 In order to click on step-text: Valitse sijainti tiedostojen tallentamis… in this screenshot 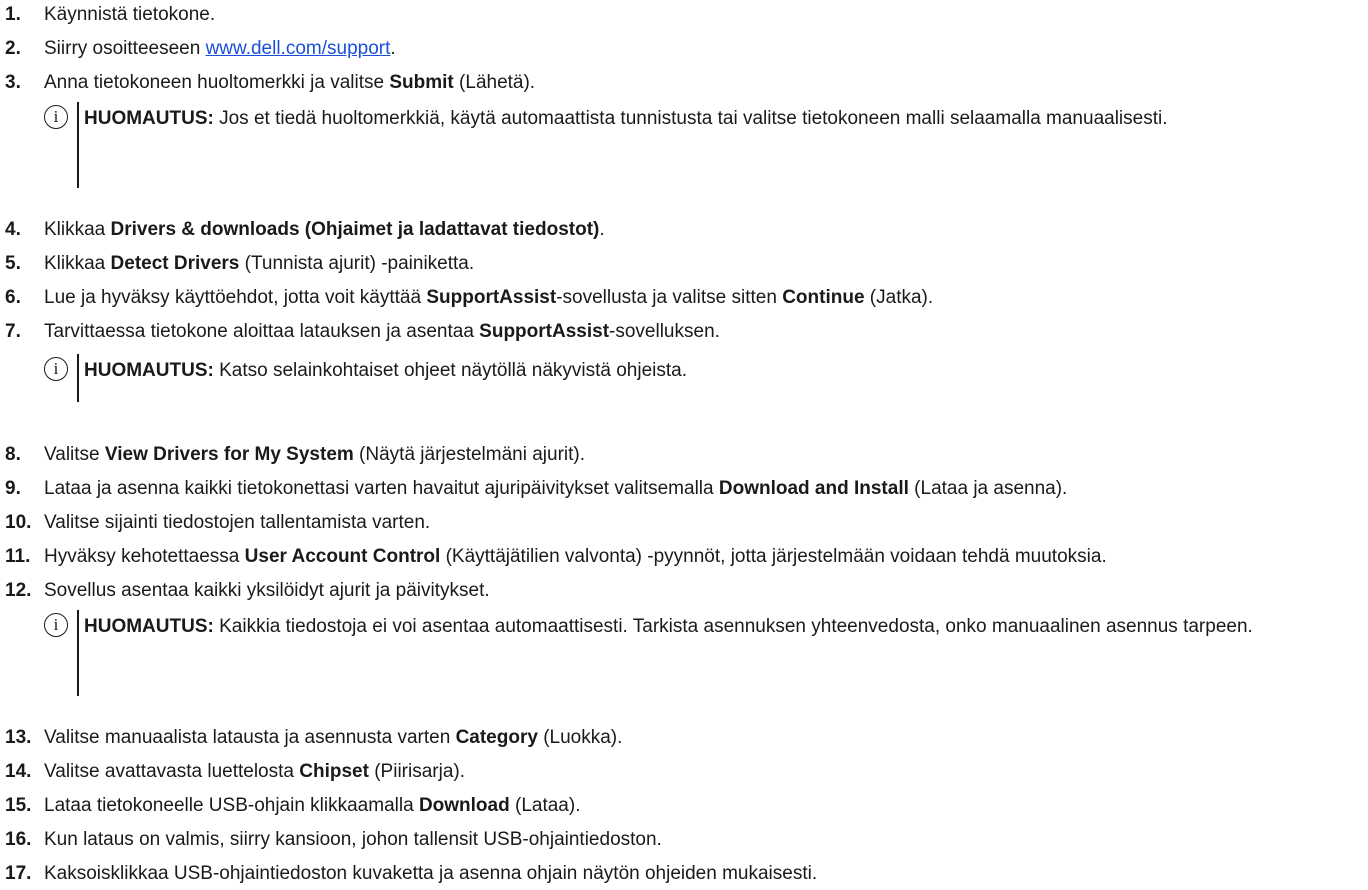, I will do `click(237, 522)`.